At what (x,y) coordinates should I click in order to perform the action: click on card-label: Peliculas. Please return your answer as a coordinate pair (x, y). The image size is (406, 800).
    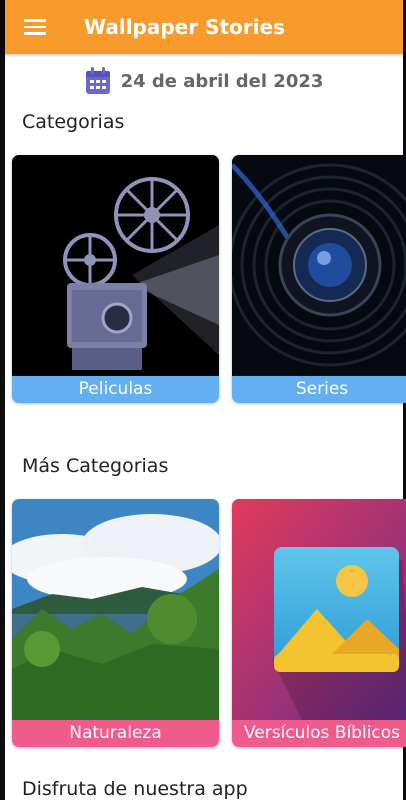
    Looking at the image, I should click on (115, 389).